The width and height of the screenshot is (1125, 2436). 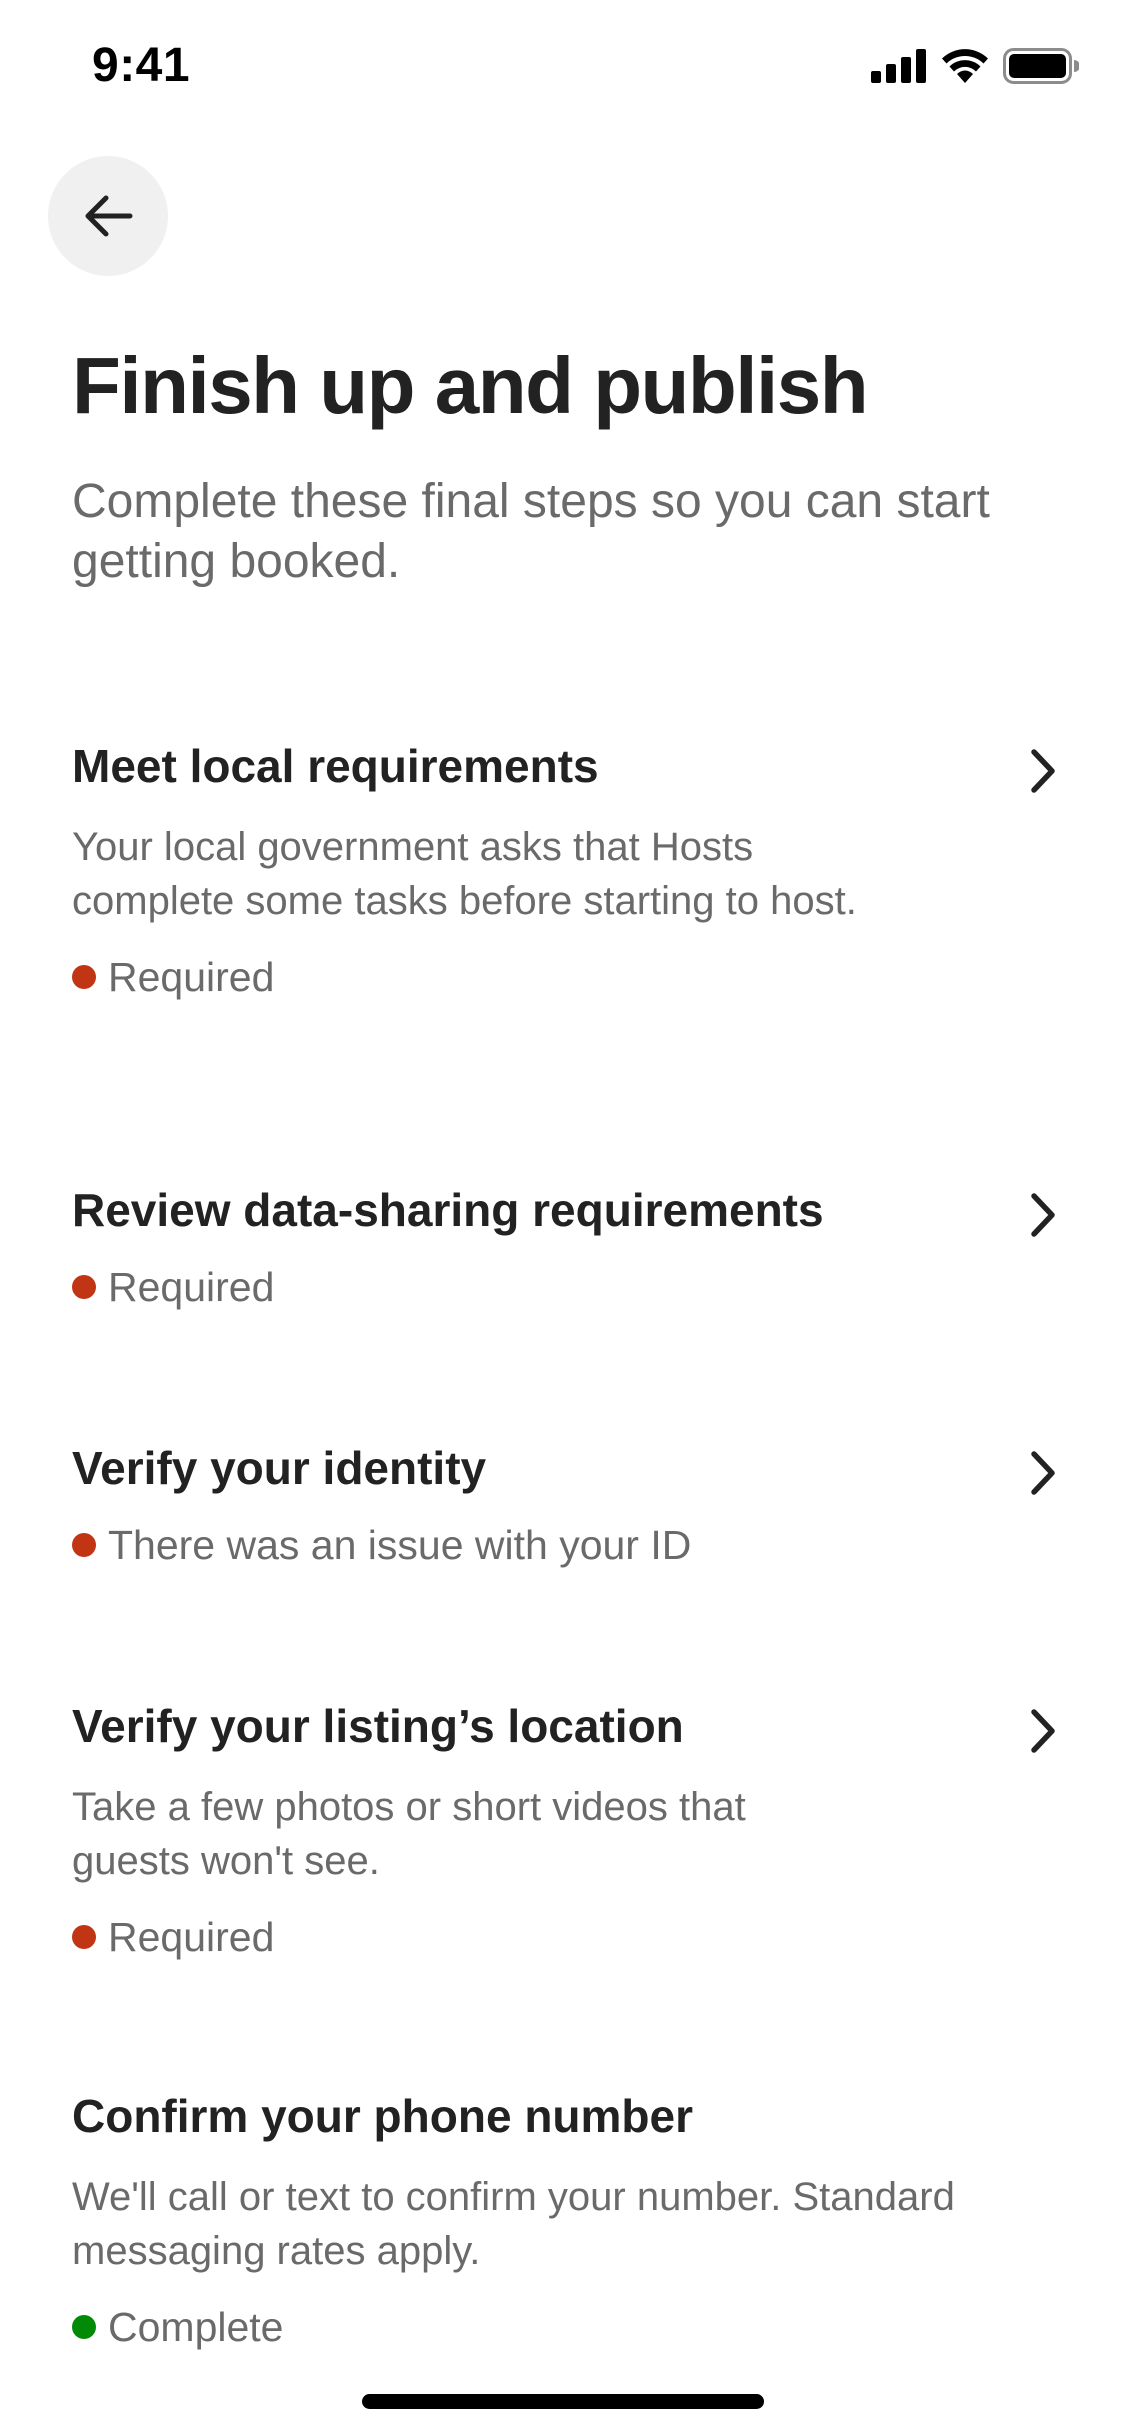 I want to click on task-title: Verify your identity, so click(x=279, y=1468).